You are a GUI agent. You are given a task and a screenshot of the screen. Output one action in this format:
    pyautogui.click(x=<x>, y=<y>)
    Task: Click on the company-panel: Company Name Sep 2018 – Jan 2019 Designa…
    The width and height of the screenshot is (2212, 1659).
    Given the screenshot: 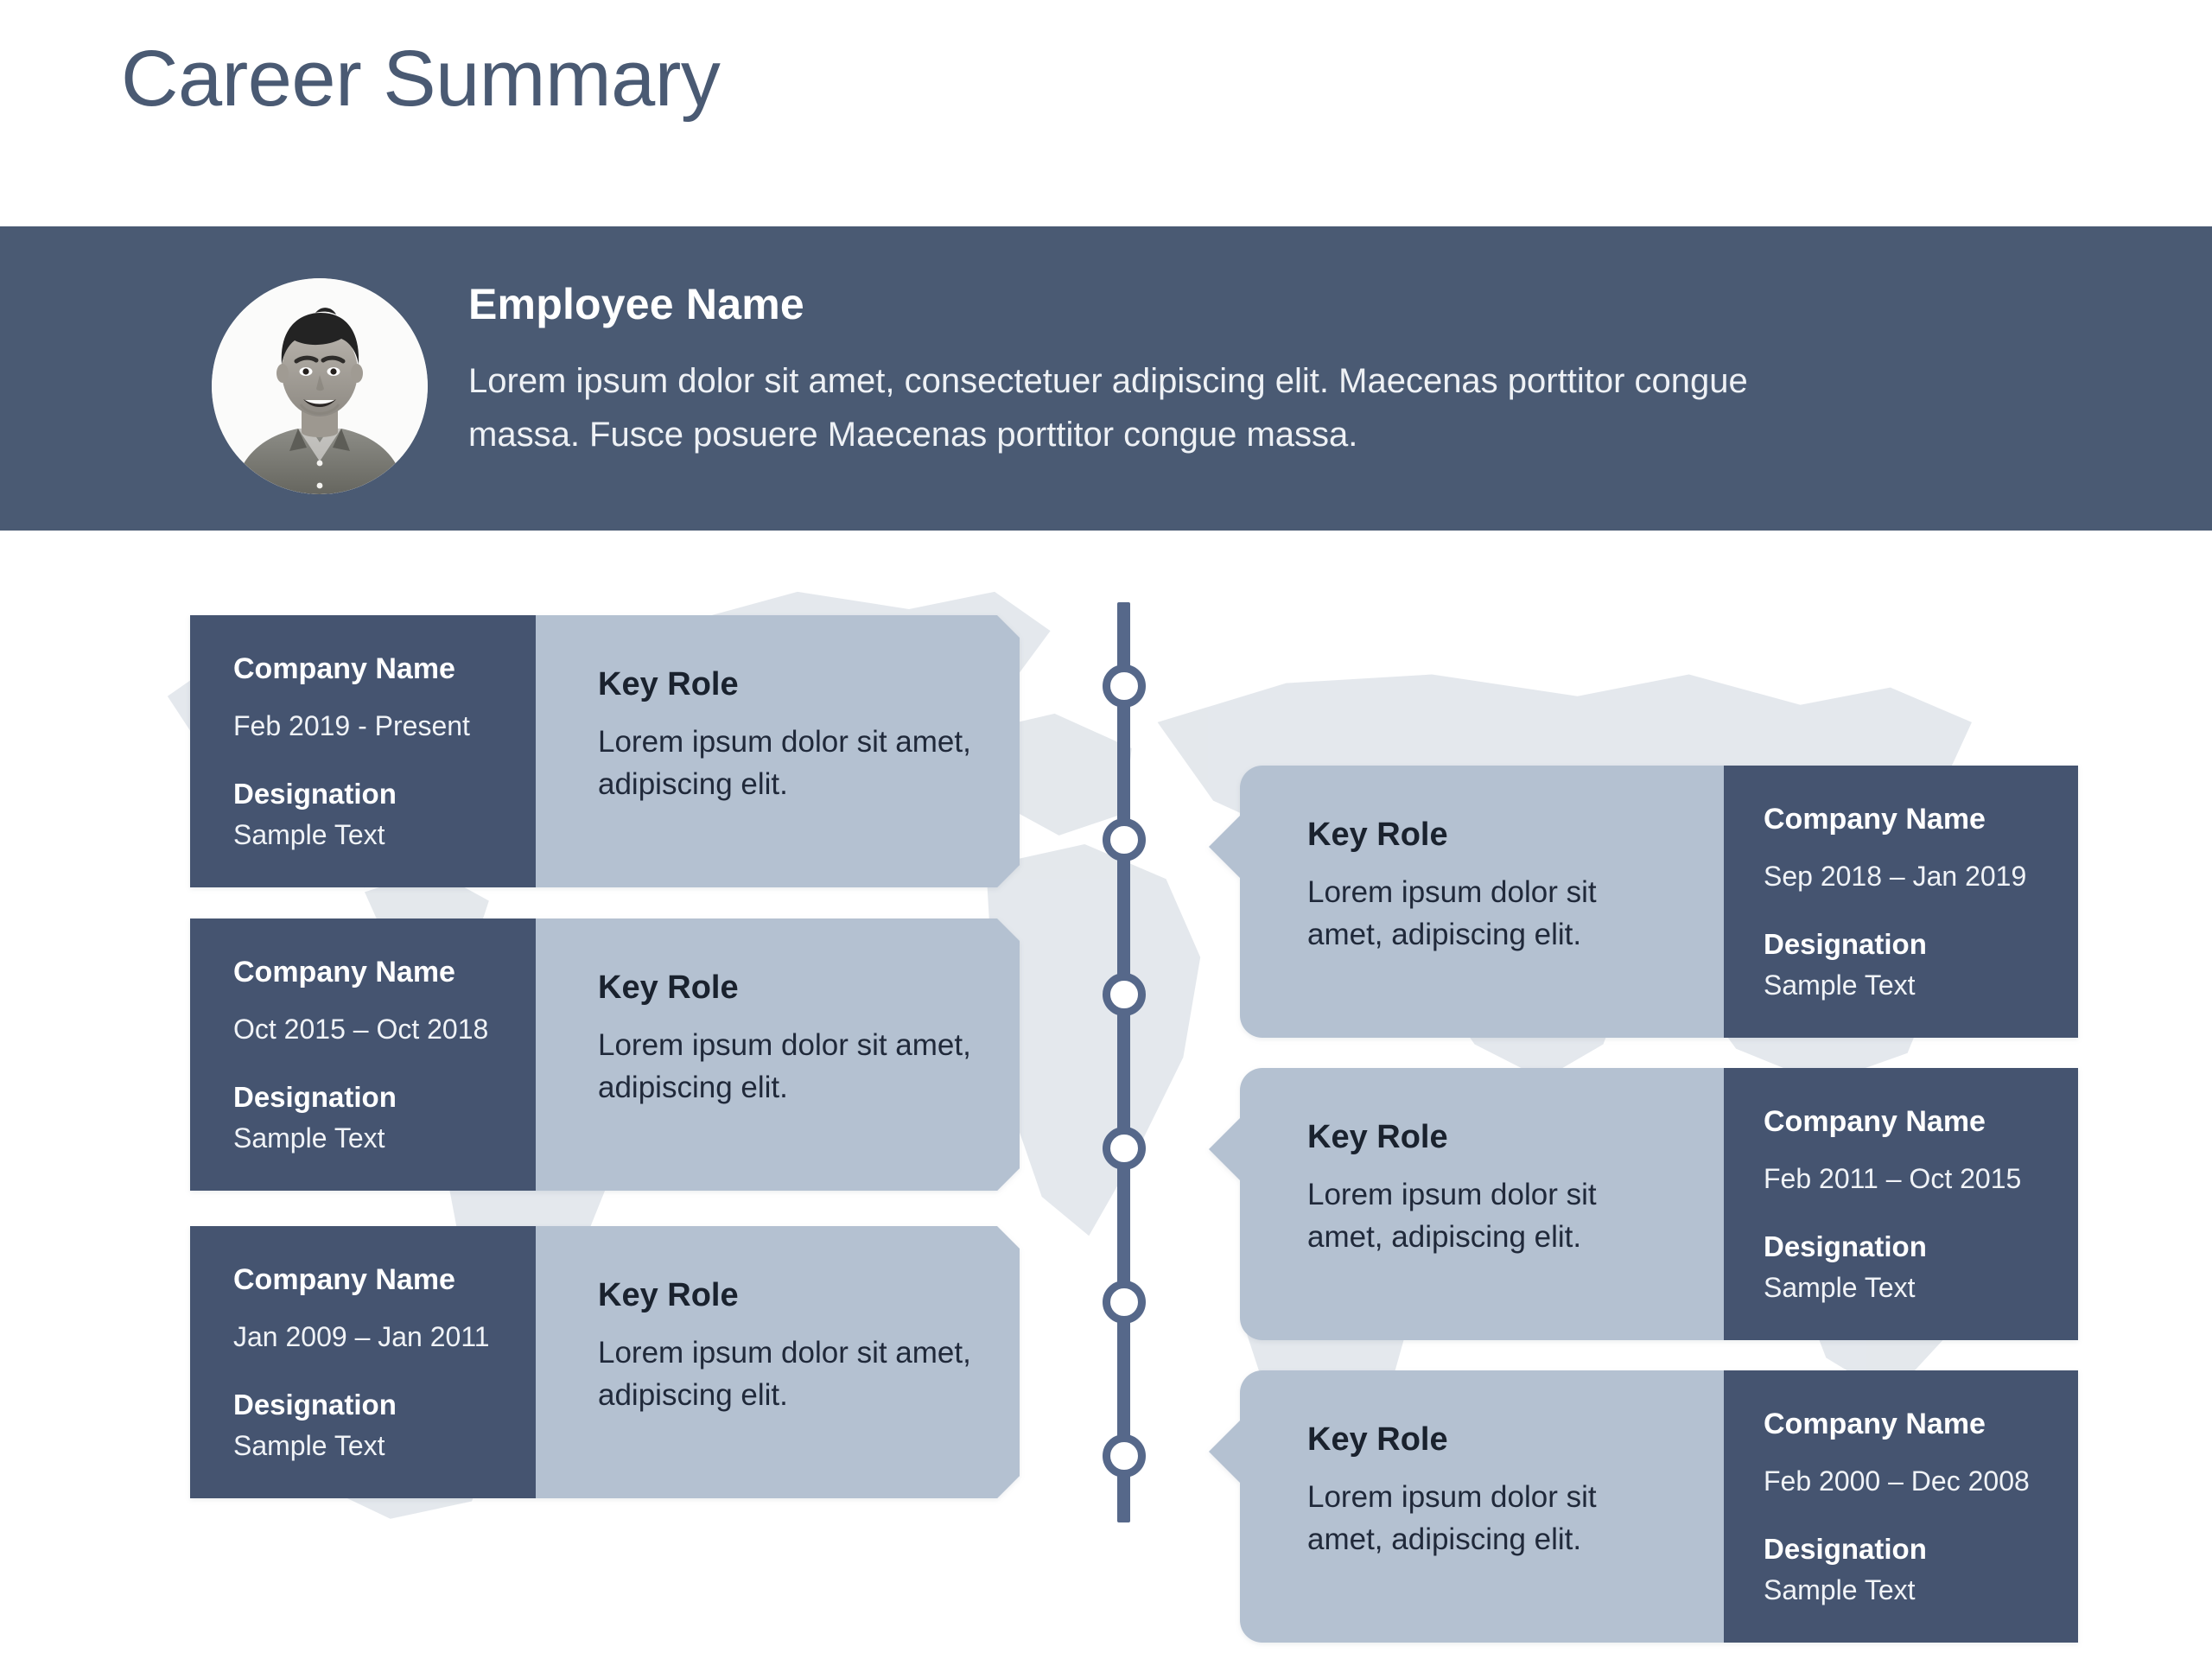 What is the action you would take?
    pyautogui.click(x=1901, y=902)
    